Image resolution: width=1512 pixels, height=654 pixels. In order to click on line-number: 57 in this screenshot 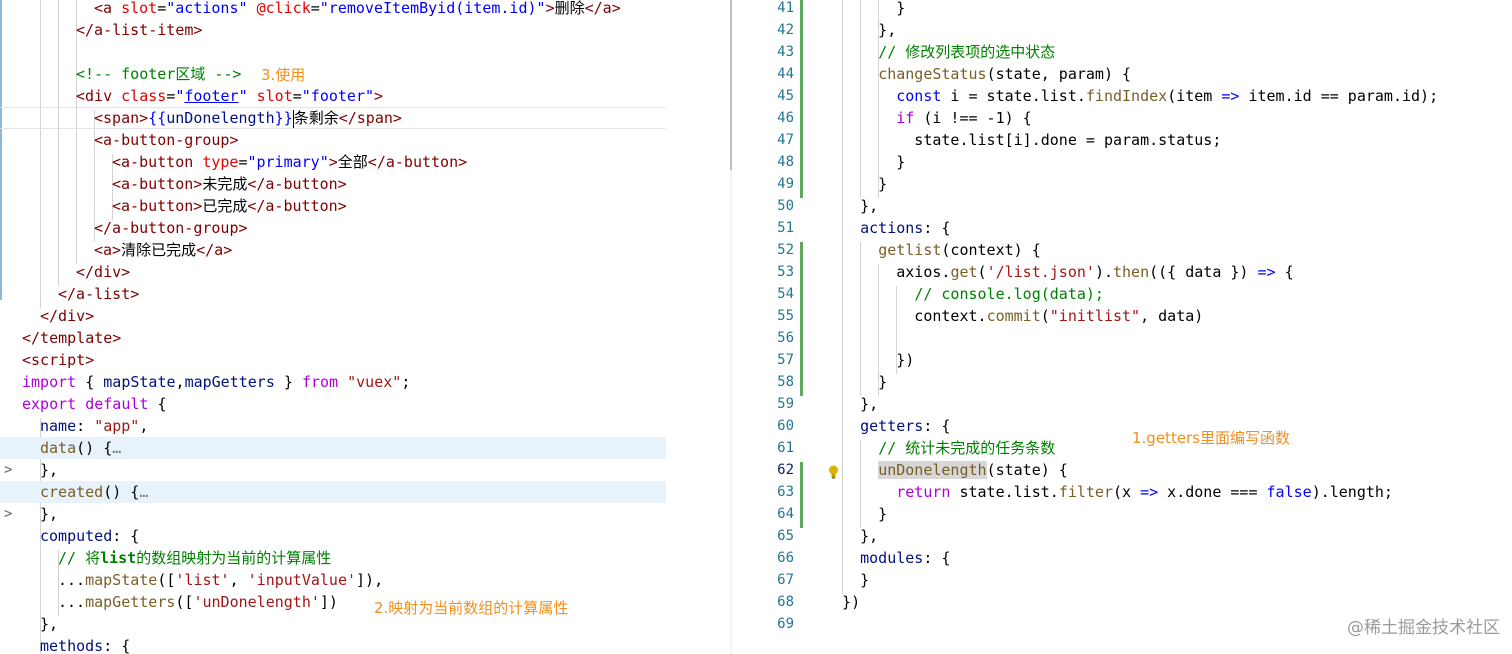, I will do `click(785, 360)`.